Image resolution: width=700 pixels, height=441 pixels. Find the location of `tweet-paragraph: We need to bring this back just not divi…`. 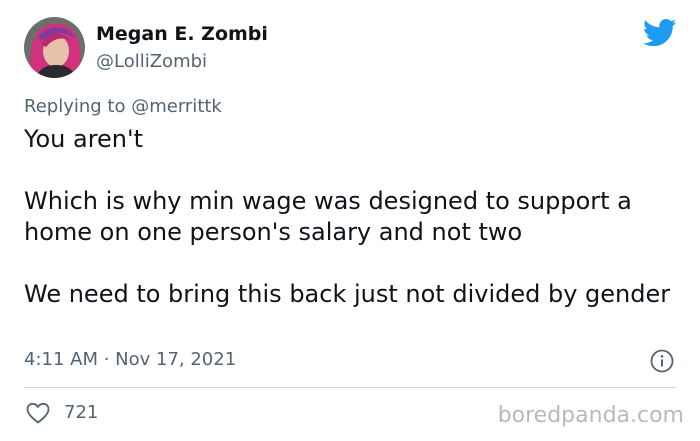

tweet-paragraph: We need to bring this back just not divi… is located at coordinates (347, 294).